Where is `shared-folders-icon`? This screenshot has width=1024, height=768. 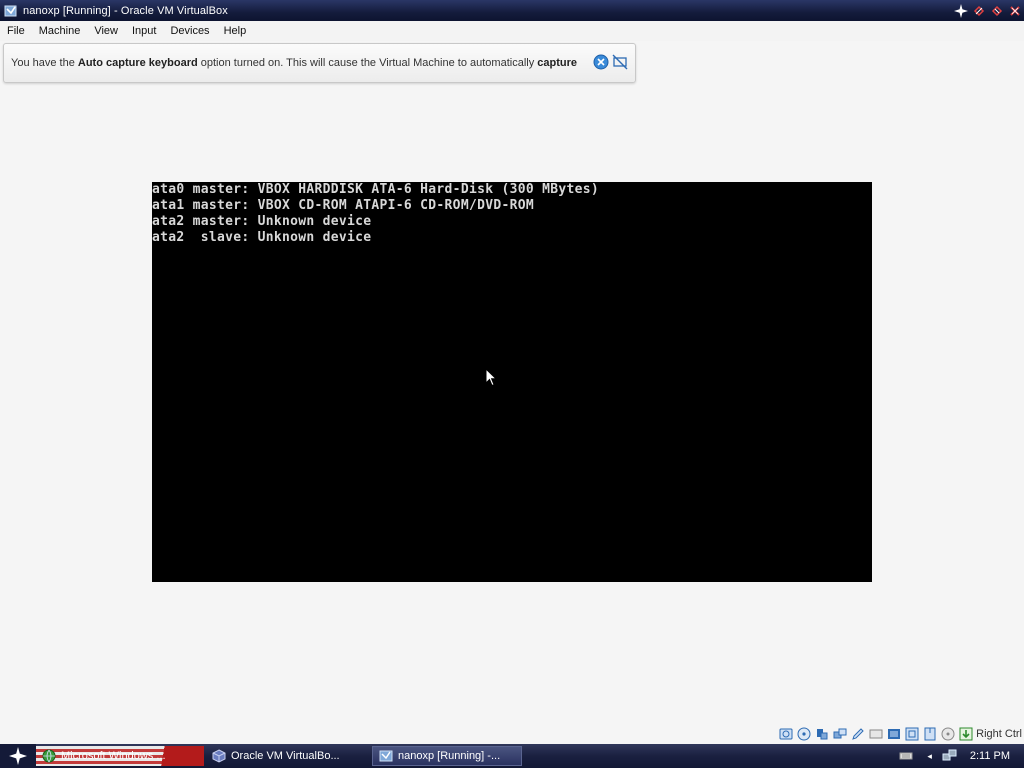 shared-folders-icon is located at coordinates (839, 734).